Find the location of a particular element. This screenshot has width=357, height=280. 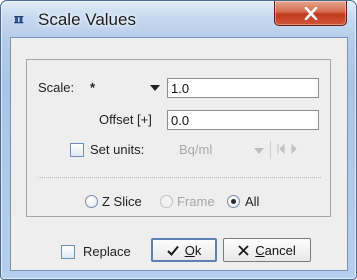

cancel-button: Cancel is located at coordinates (267, 250).